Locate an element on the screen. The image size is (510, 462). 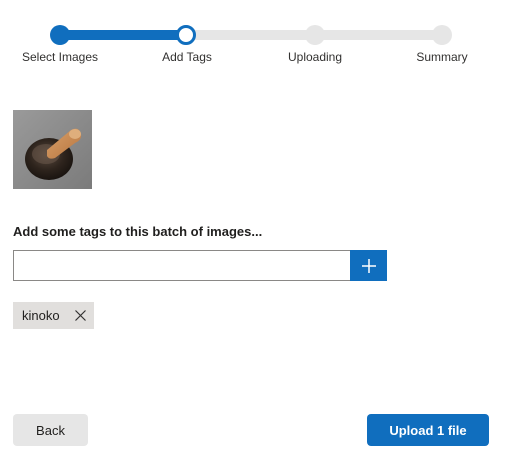
step-summary-dot is located at coordinates (442, 35).